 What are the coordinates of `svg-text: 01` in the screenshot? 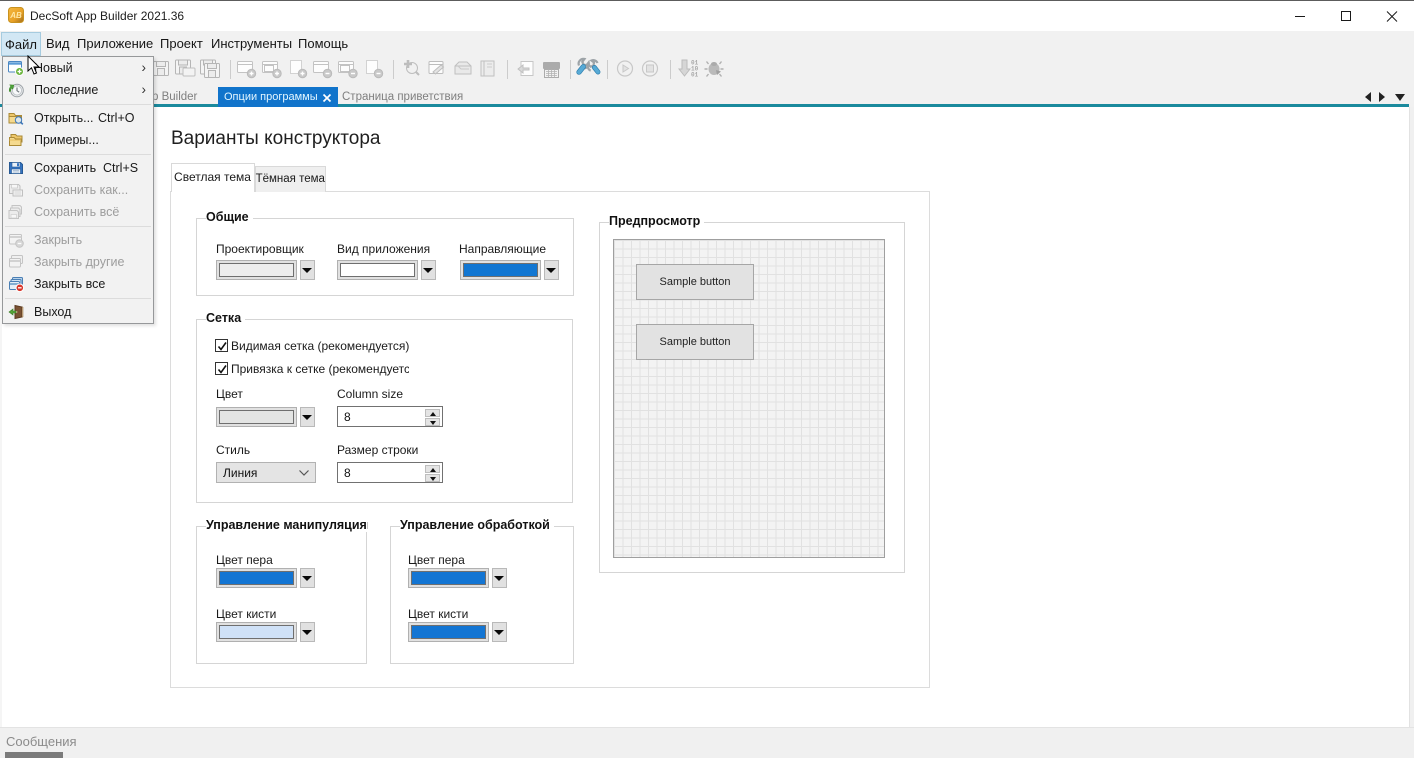 It's located at (695, 75).